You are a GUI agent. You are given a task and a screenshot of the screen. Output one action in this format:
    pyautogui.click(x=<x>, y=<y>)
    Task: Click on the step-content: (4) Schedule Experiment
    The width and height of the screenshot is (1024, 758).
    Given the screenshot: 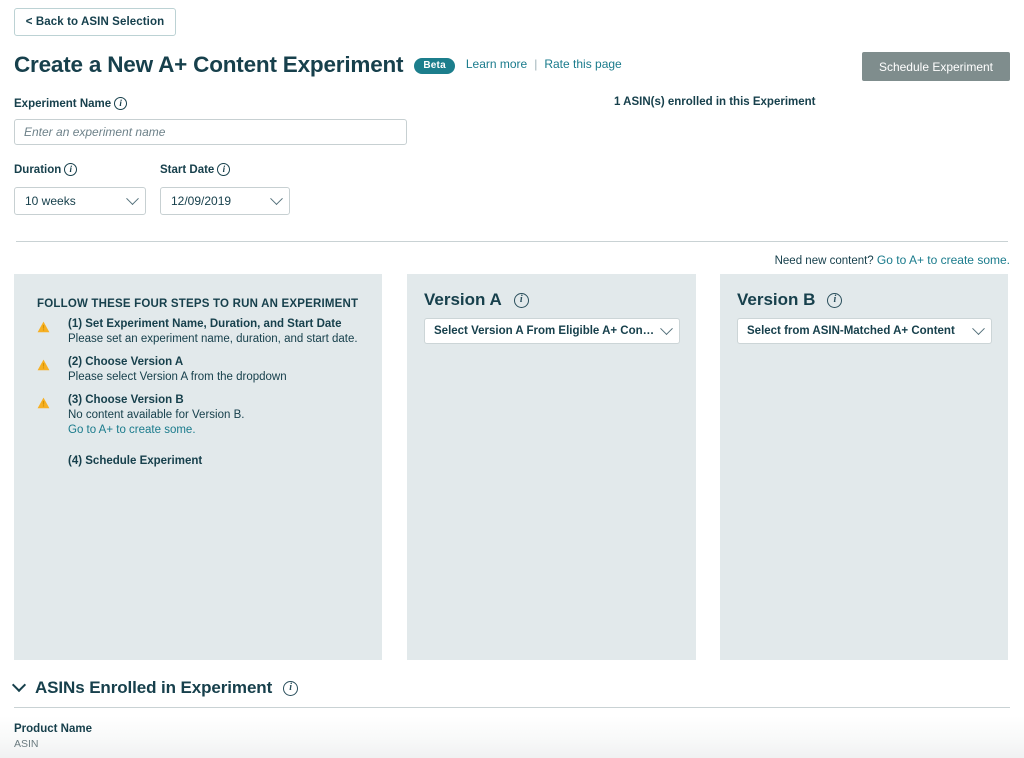 What is the action you would take?
    pyautogui.click(x=135, y=462)
    